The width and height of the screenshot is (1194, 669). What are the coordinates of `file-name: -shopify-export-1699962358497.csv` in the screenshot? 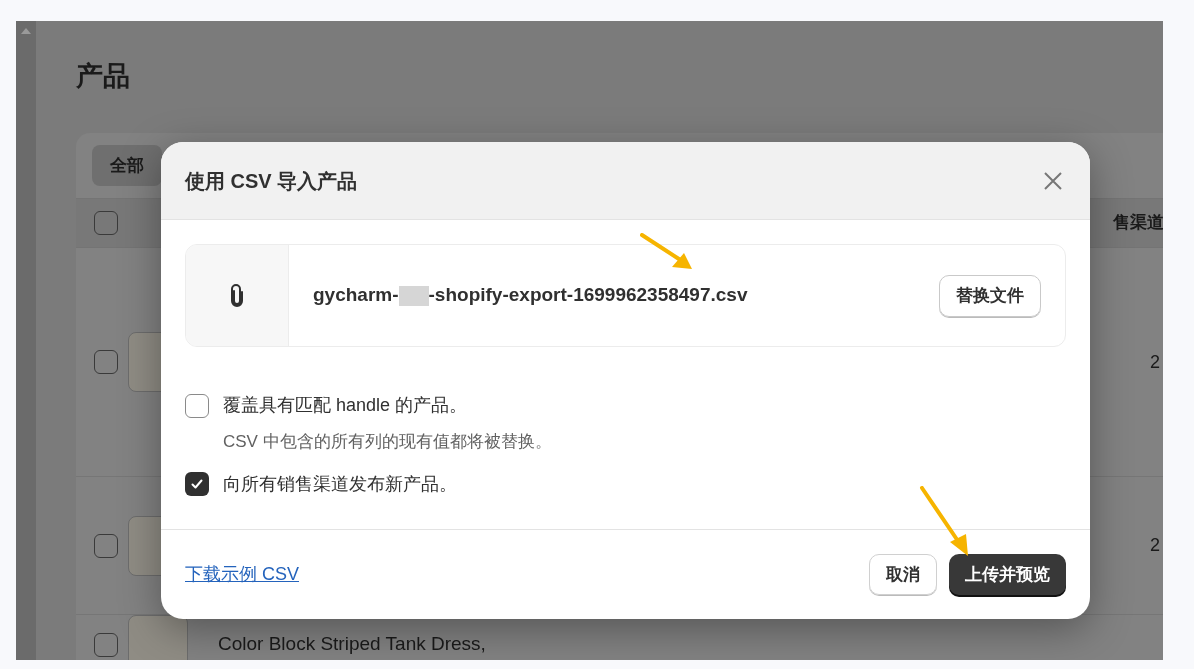 It's located at (588, 295).